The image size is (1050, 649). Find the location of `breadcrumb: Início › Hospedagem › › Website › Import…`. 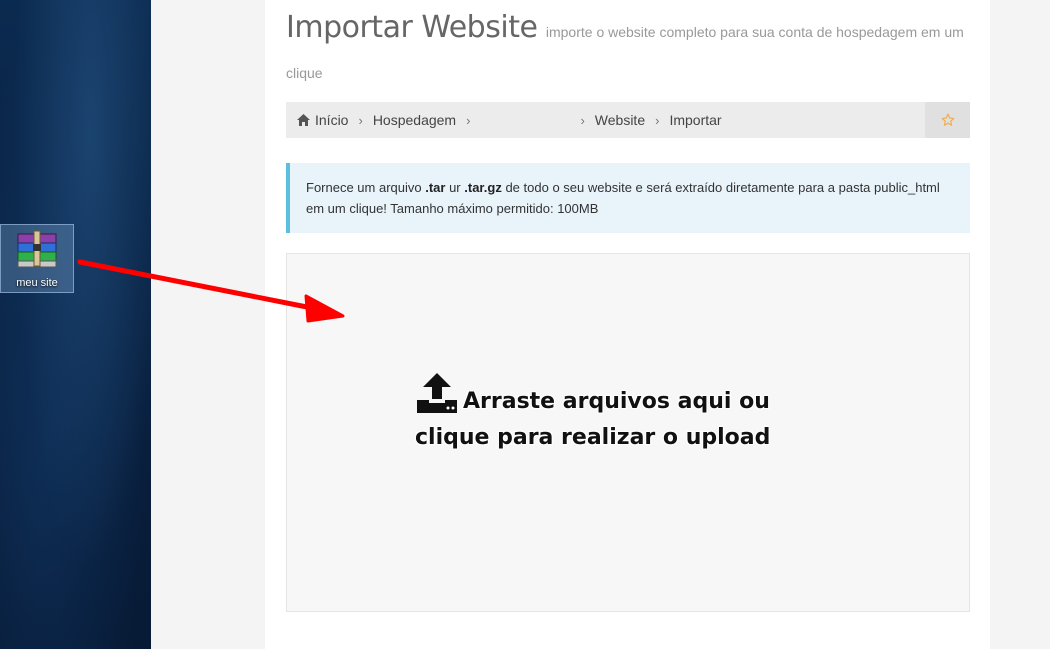

breadcrumb: Início › Hospedagem › › Website › Import… is located at coordinates (628, 120).